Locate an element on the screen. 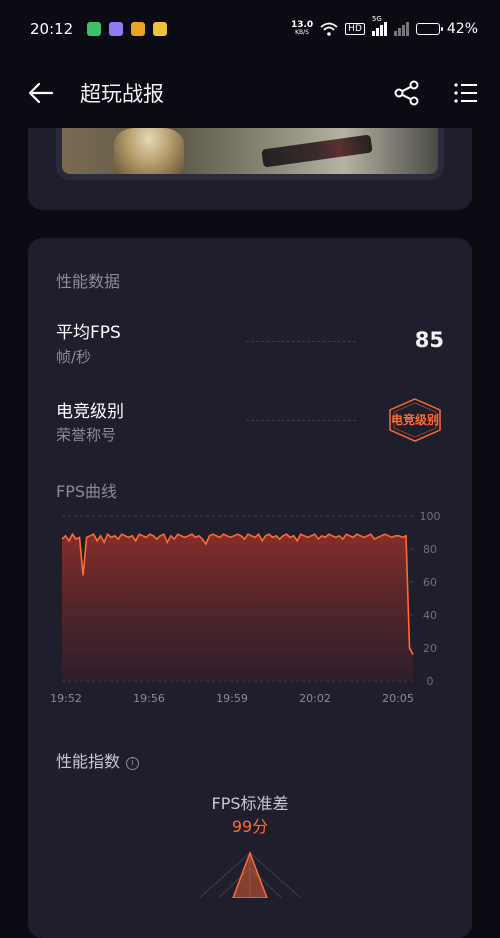 This screenshot has height=938, width=500. fps-std-label: FPS标准差 is located at coordinates (250, 803).